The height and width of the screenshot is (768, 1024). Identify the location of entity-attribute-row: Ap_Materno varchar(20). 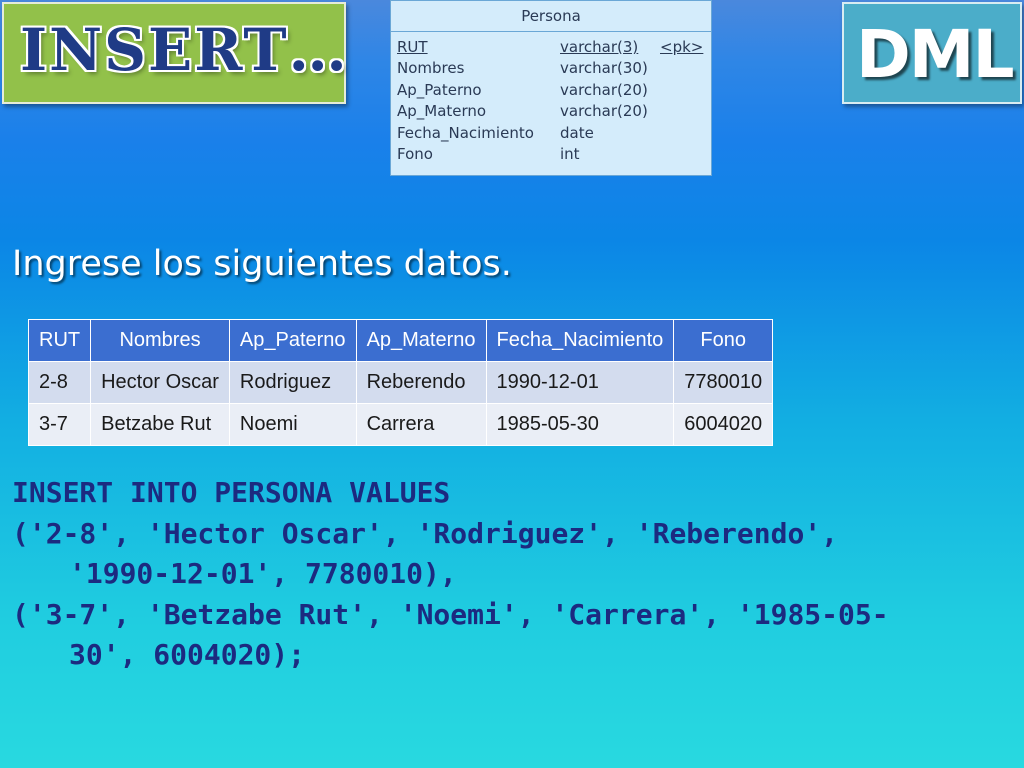
(554, 112).